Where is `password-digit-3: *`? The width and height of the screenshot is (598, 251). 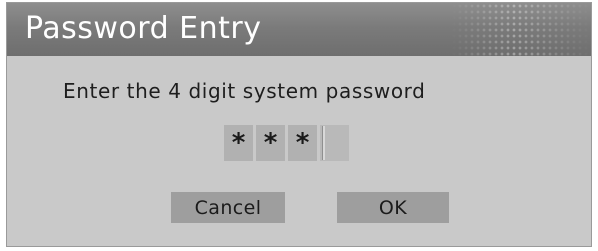 password-digit-3: * is located at coordinates (302, 143).